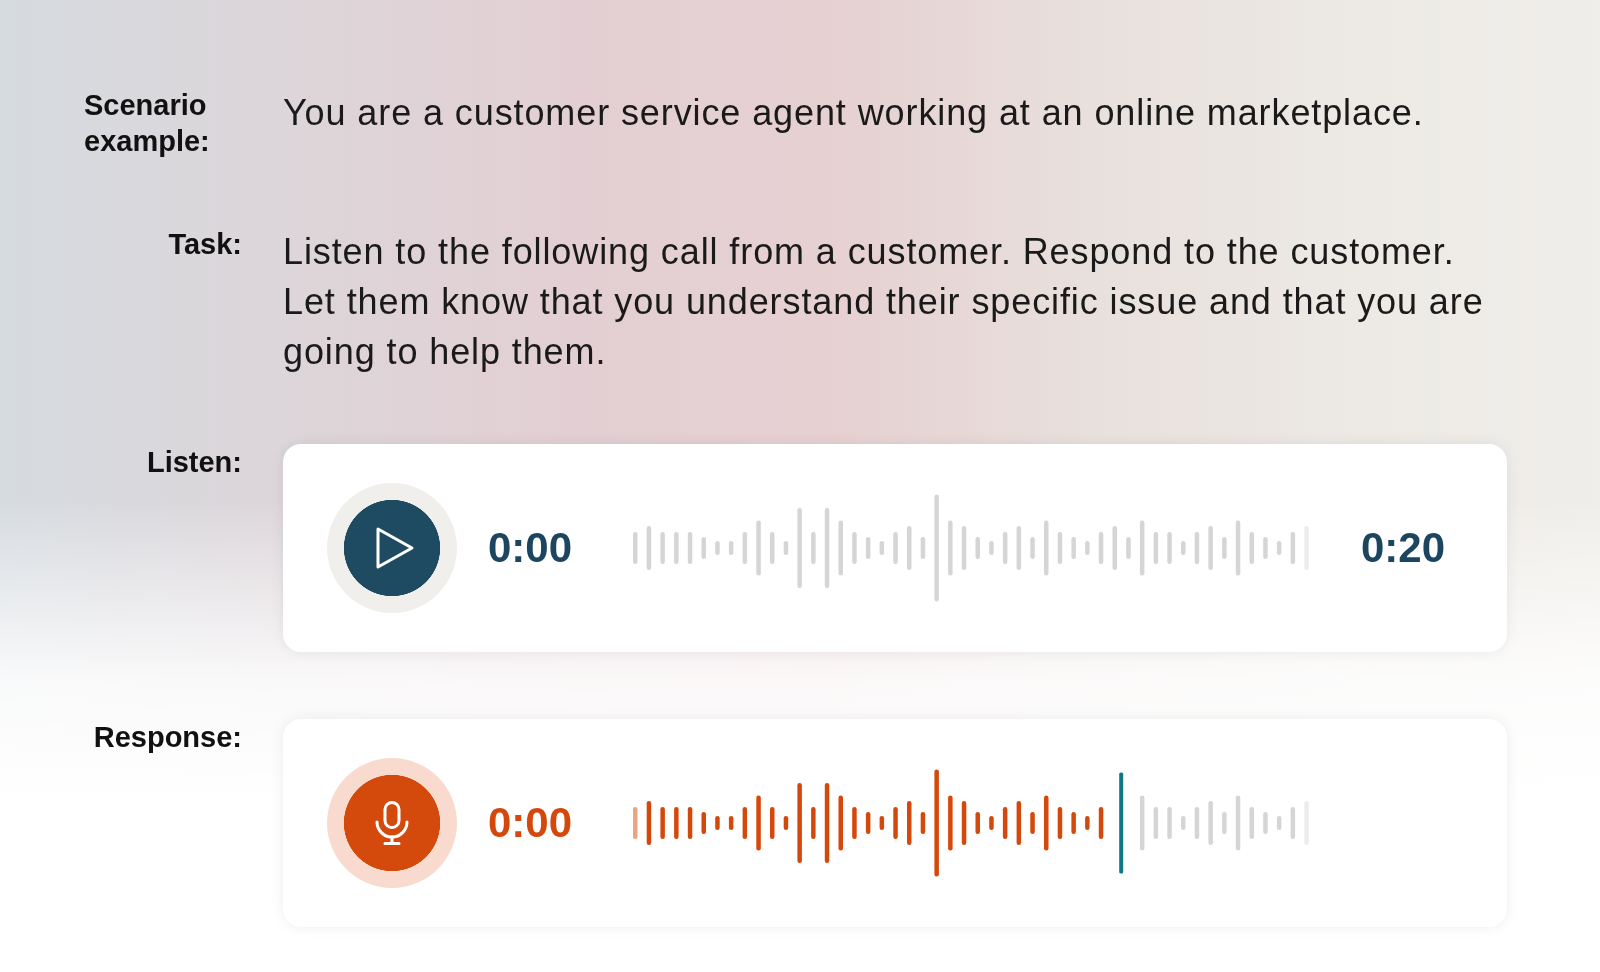  What do you see at coordinates (395, 548) in the screenshot?
I see `play-icon` at bounding box center [395, 548].